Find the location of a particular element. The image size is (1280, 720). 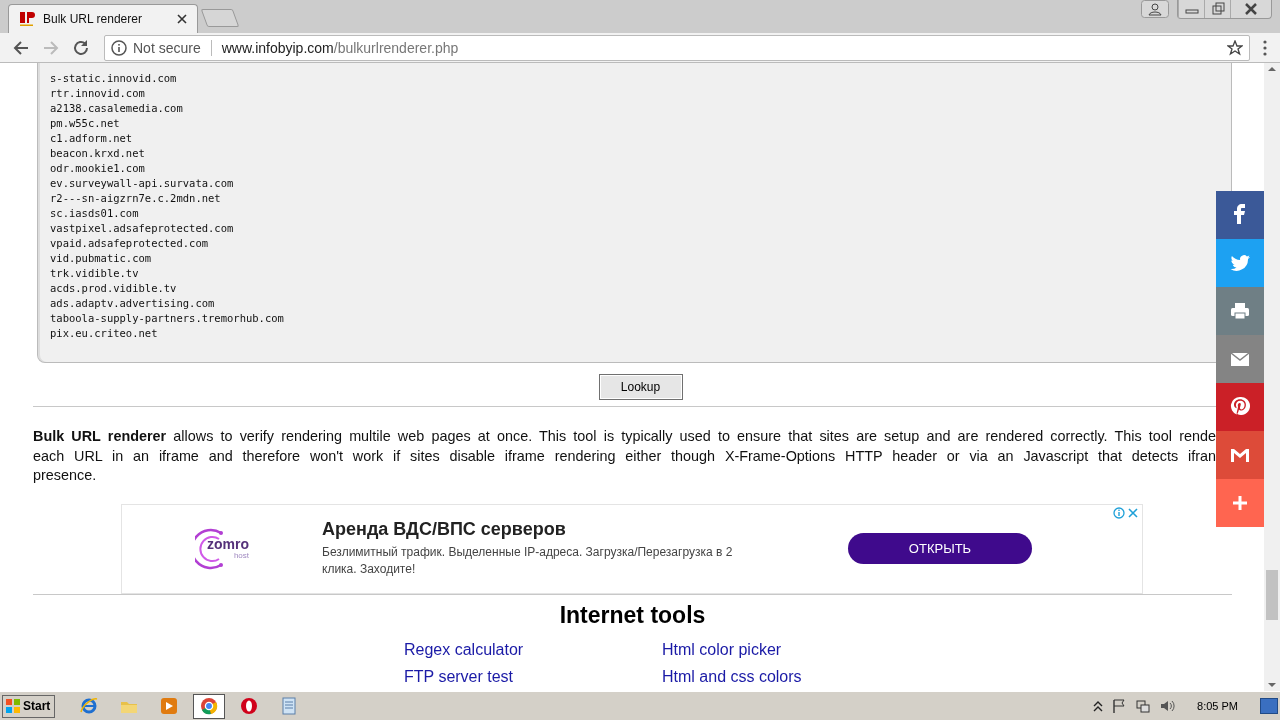

reload-icon is located at coordinates (81, 47).